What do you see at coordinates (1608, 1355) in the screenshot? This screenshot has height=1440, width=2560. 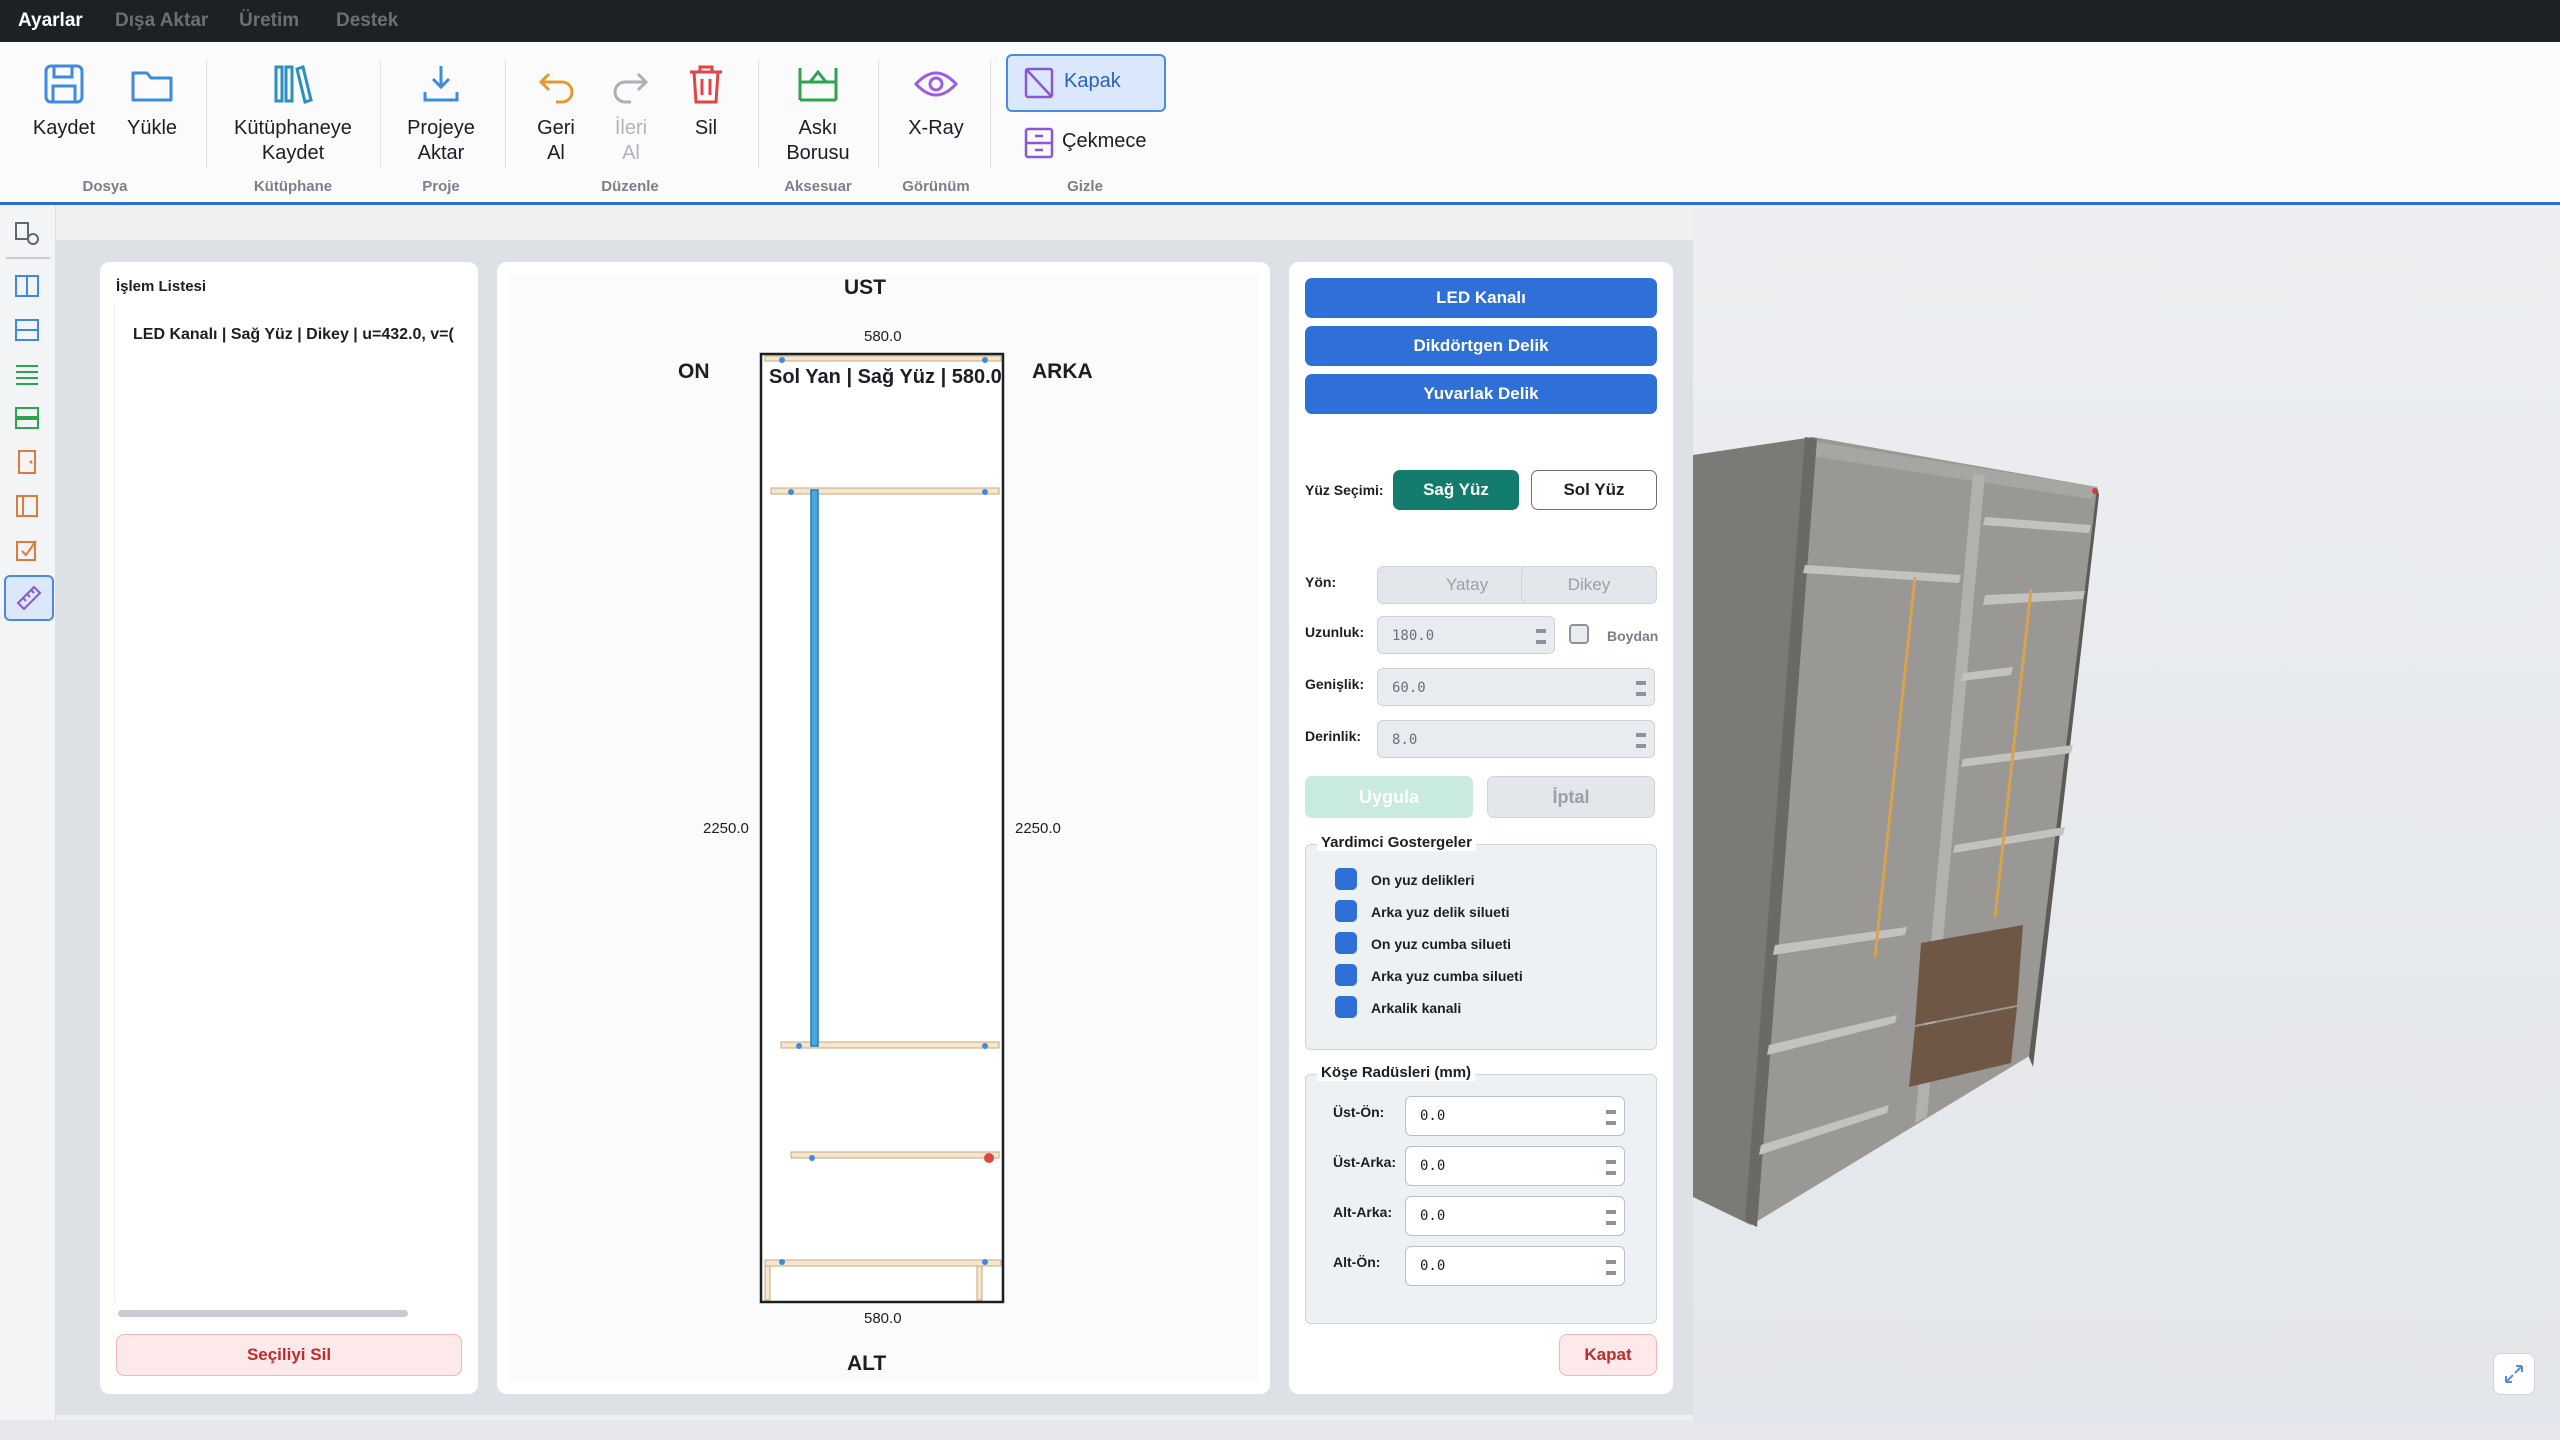 I see `close-button: Kapat` at bounding box center [1608, 1355].